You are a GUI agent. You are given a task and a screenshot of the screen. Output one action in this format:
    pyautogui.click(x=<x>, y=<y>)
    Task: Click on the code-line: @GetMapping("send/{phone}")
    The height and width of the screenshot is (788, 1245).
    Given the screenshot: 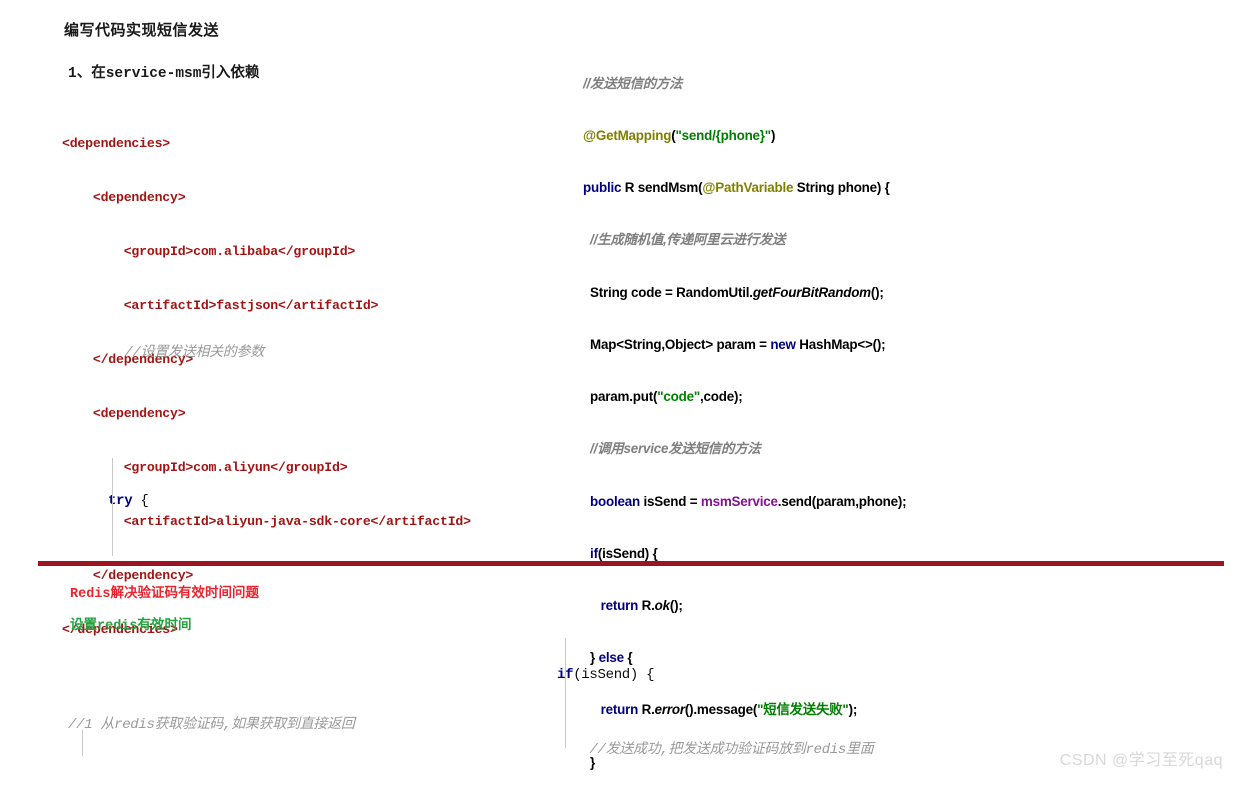 What is the action you would take?
    pyautogui.click(x=679, y=136)
    